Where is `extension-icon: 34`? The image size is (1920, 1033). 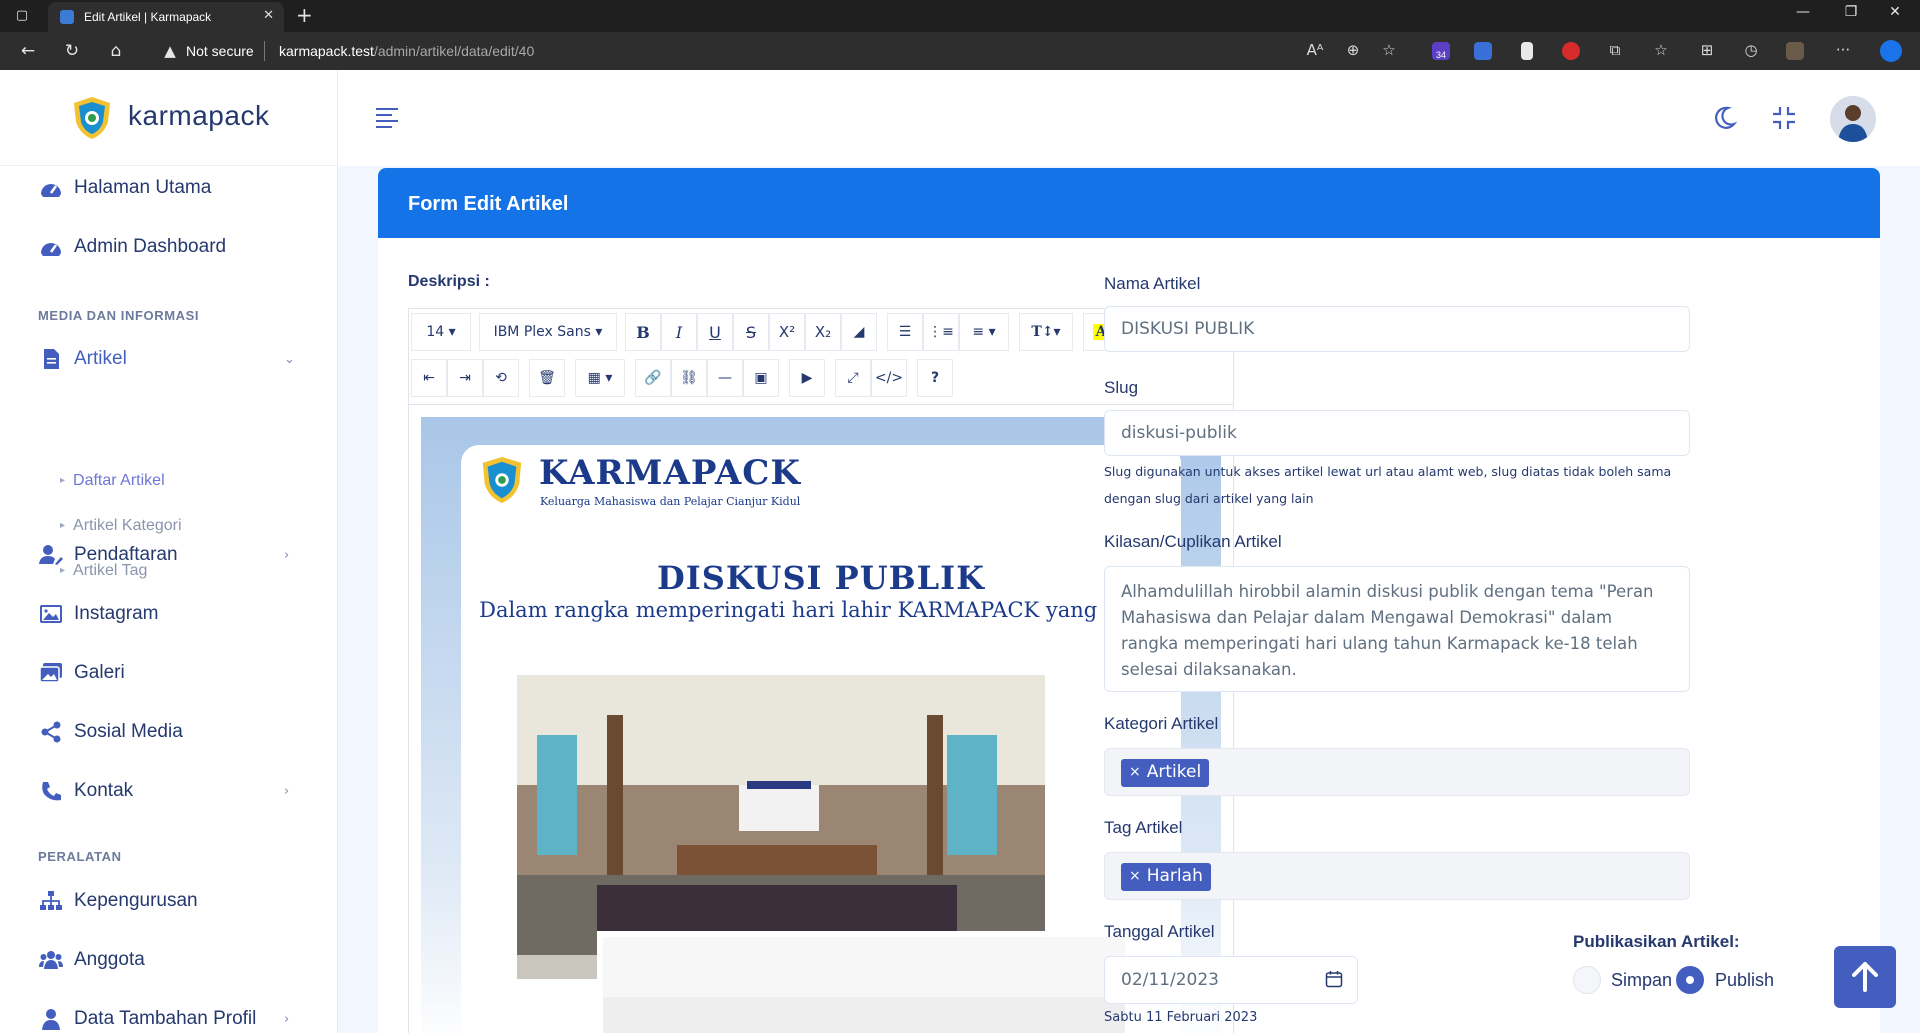
extension-icon: 34 is located at coordinates (1441, 51).